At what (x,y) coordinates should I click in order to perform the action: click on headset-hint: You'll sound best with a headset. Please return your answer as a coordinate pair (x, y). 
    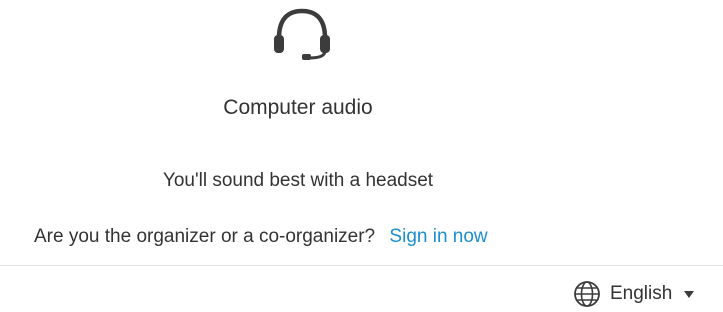
    Looking at the image, I should click on (298, 180).